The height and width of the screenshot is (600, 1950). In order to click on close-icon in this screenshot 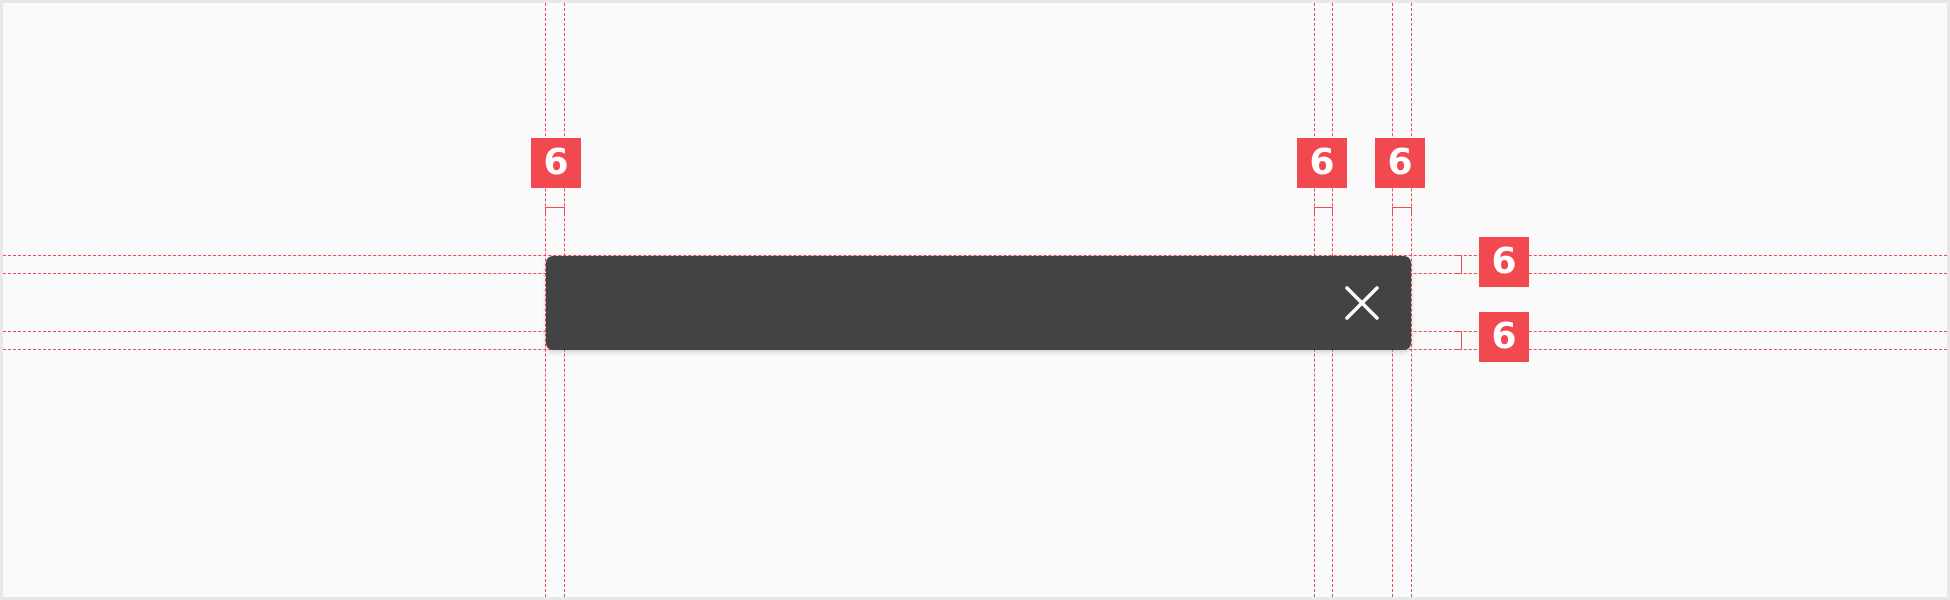, I will do `click(1362, 303)`.